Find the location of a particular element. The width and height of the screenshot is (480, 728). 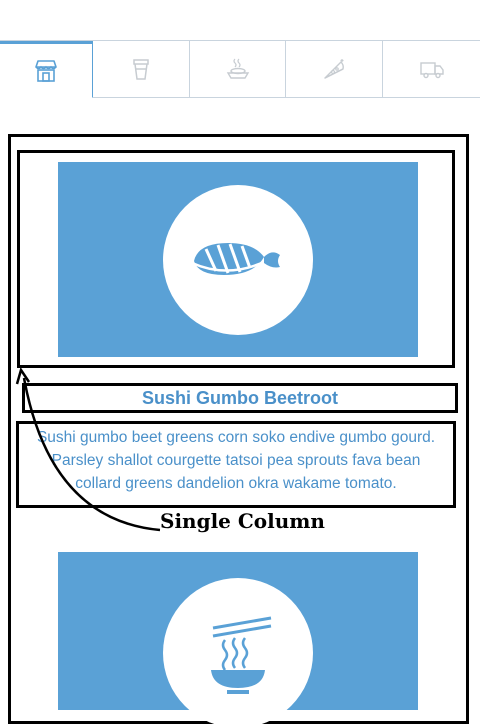

second-image-circle is located at coordinates (238, 653).